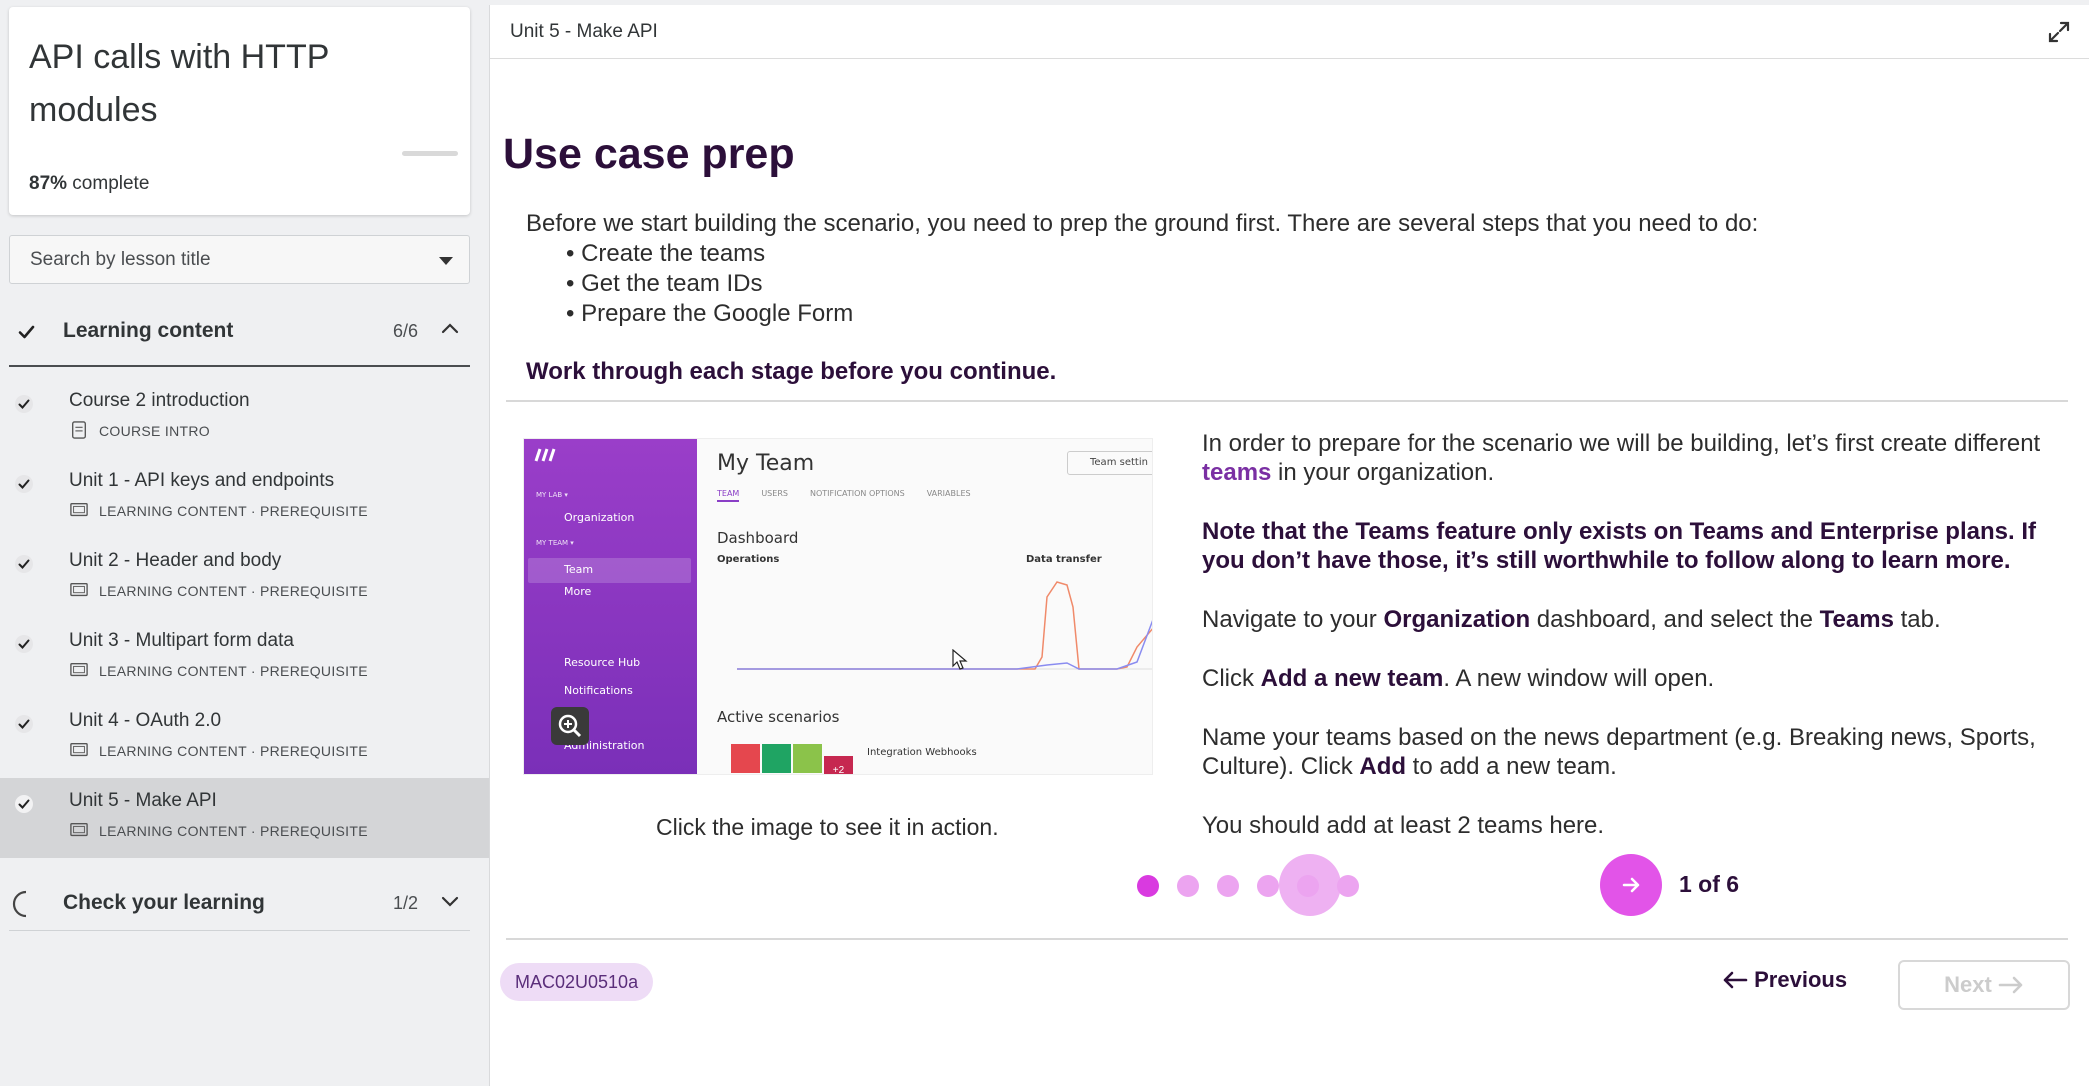 Image resolution: width=2089 pixels, height=1086 pixels. What do you see at coordinates (19, 904) in the screenshot?
I see `partial-progress-icon` at bounding box center [19, 904].